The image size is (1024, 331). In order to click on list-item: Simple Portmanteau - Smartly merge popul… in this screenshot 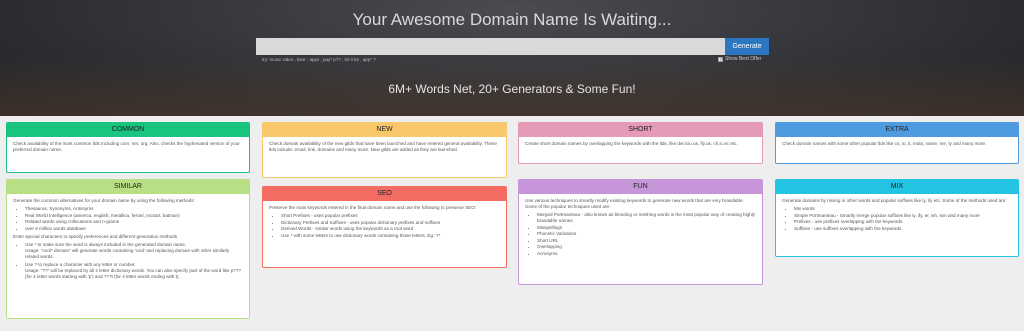, I will do `click(903, 216)`.